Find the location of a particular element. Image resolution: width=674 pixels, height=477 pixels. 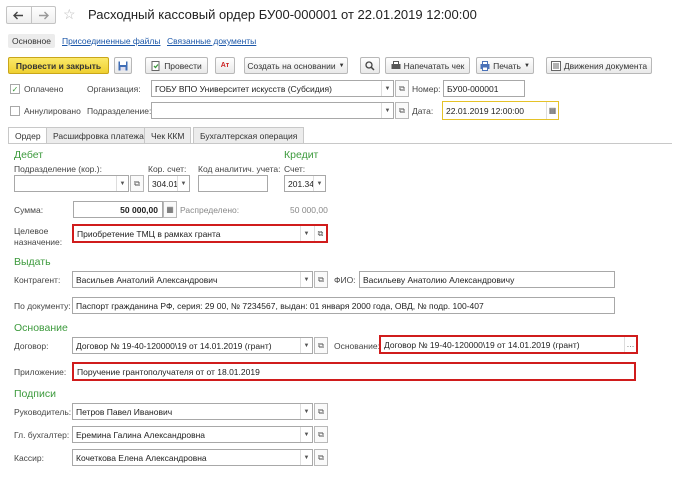

cashier-open-button: ⧉ is located at coordinates (321, 457).